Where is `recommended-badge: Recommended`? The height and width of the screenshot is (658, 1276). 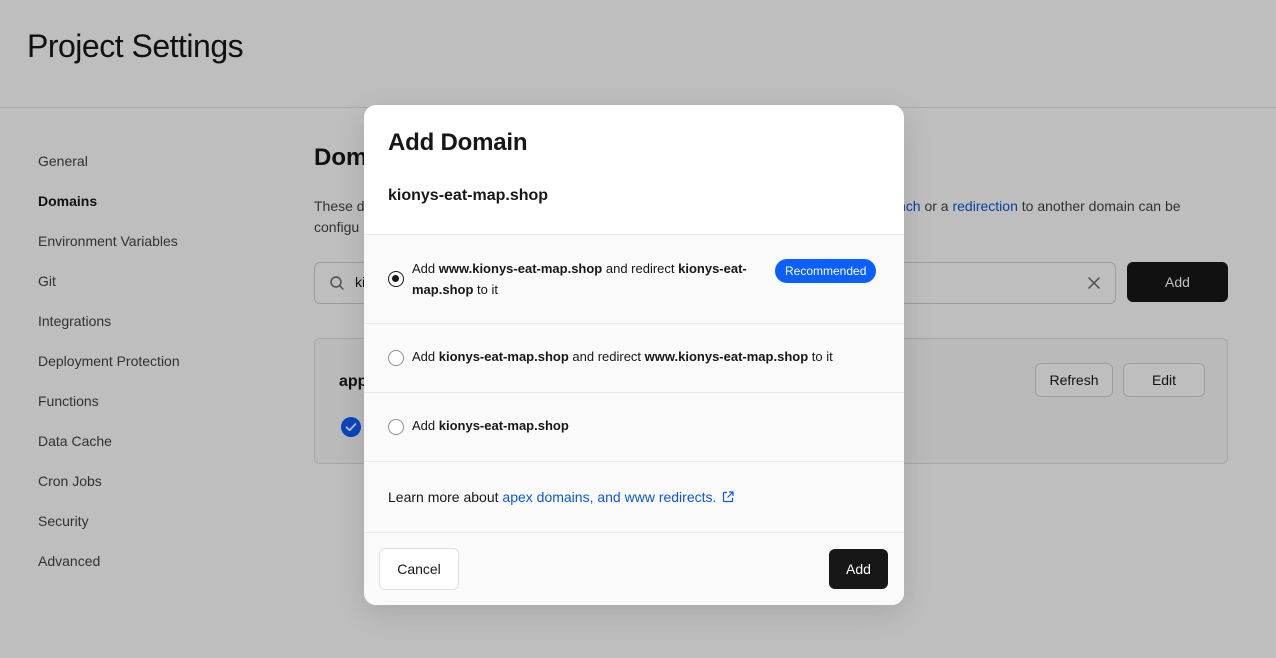
recommended-badge: Recommended is located at coordinates (826, 271).